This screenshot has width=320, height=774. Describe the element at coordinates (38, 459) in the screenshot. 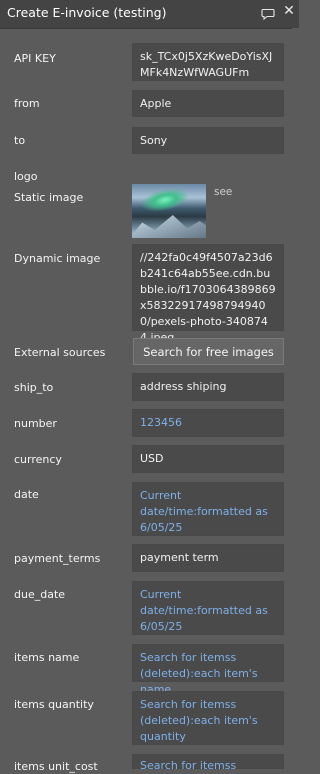

I see `currency-label: currency` at that location.